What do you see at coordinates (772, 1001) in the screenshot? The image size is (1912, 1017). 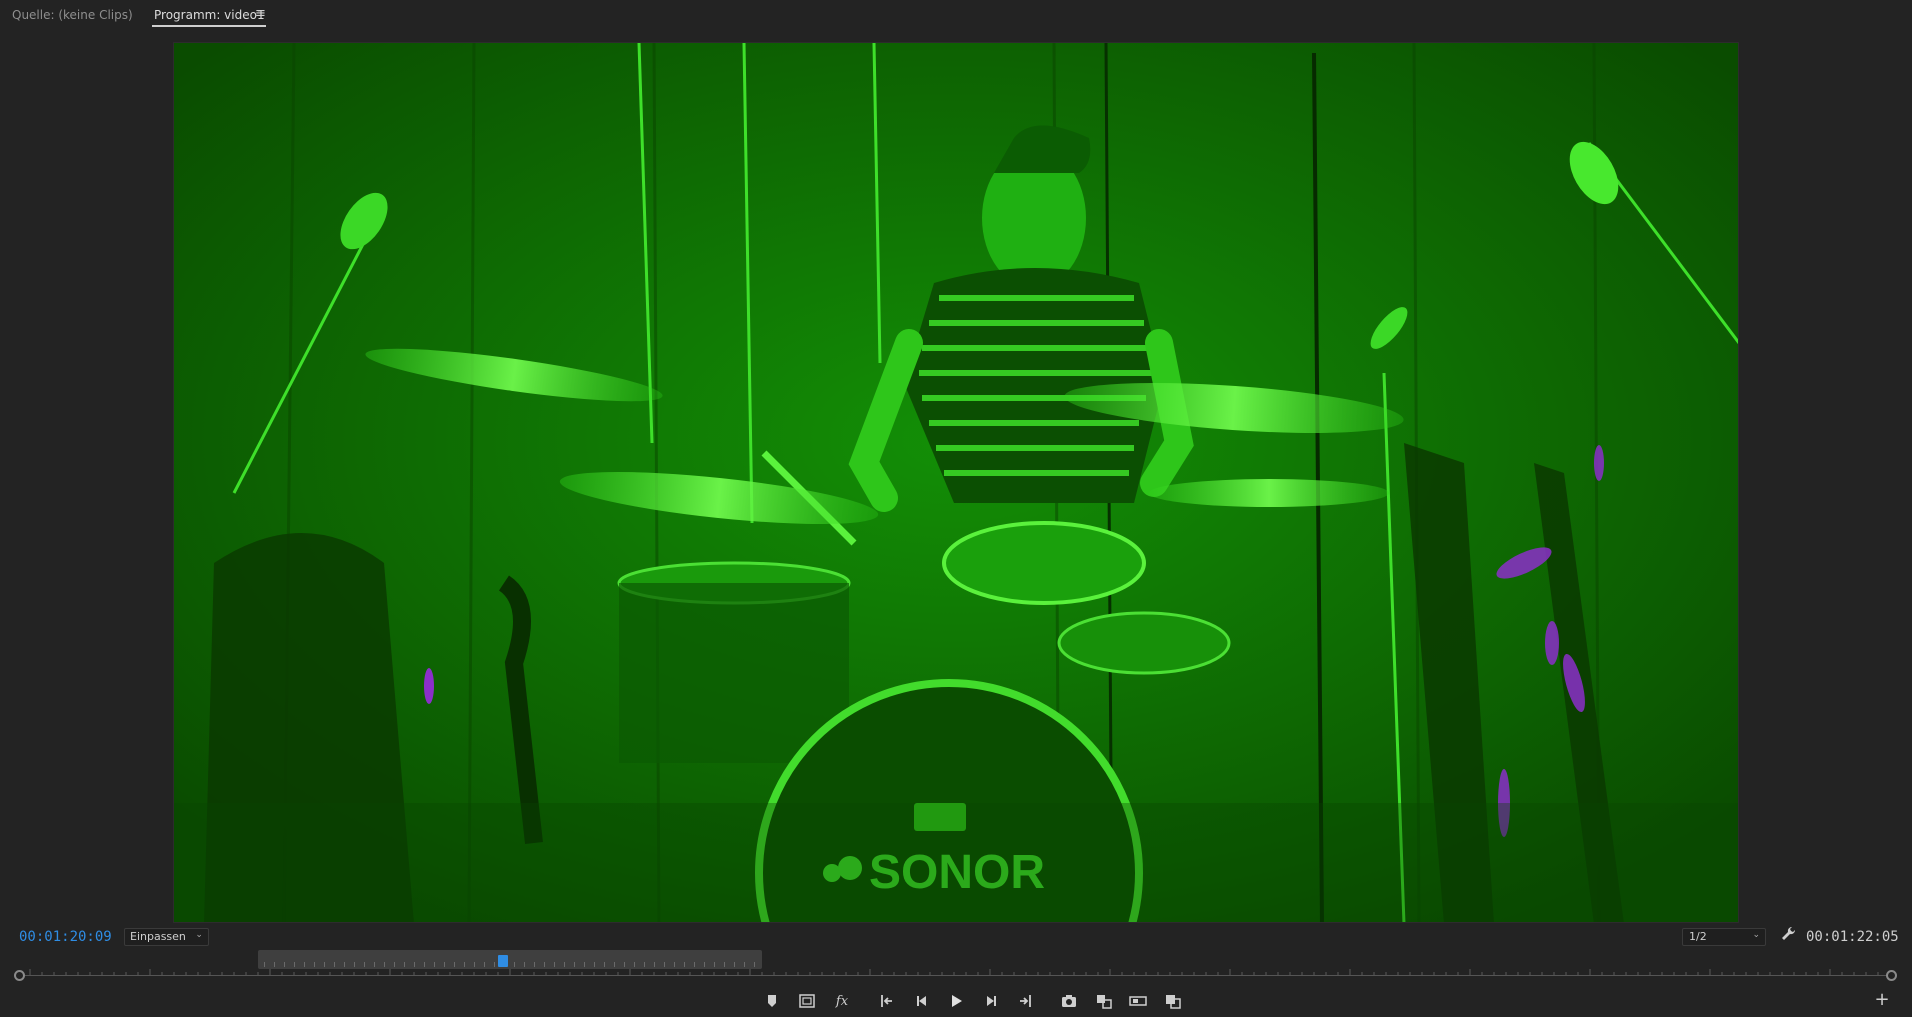 I see `add-marker-icon` at bounding box center [772, 1001].